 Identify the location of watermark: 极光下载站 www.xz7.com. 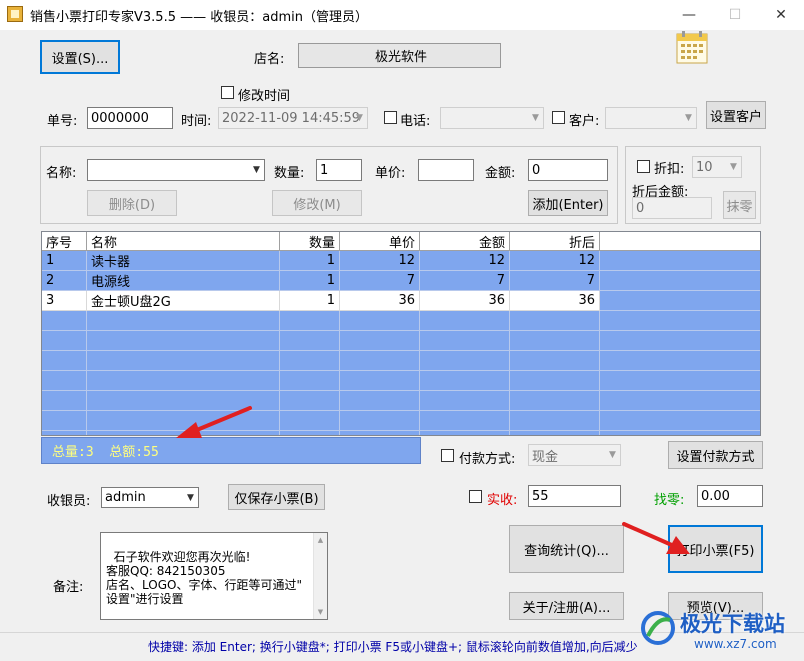
(722, 632).